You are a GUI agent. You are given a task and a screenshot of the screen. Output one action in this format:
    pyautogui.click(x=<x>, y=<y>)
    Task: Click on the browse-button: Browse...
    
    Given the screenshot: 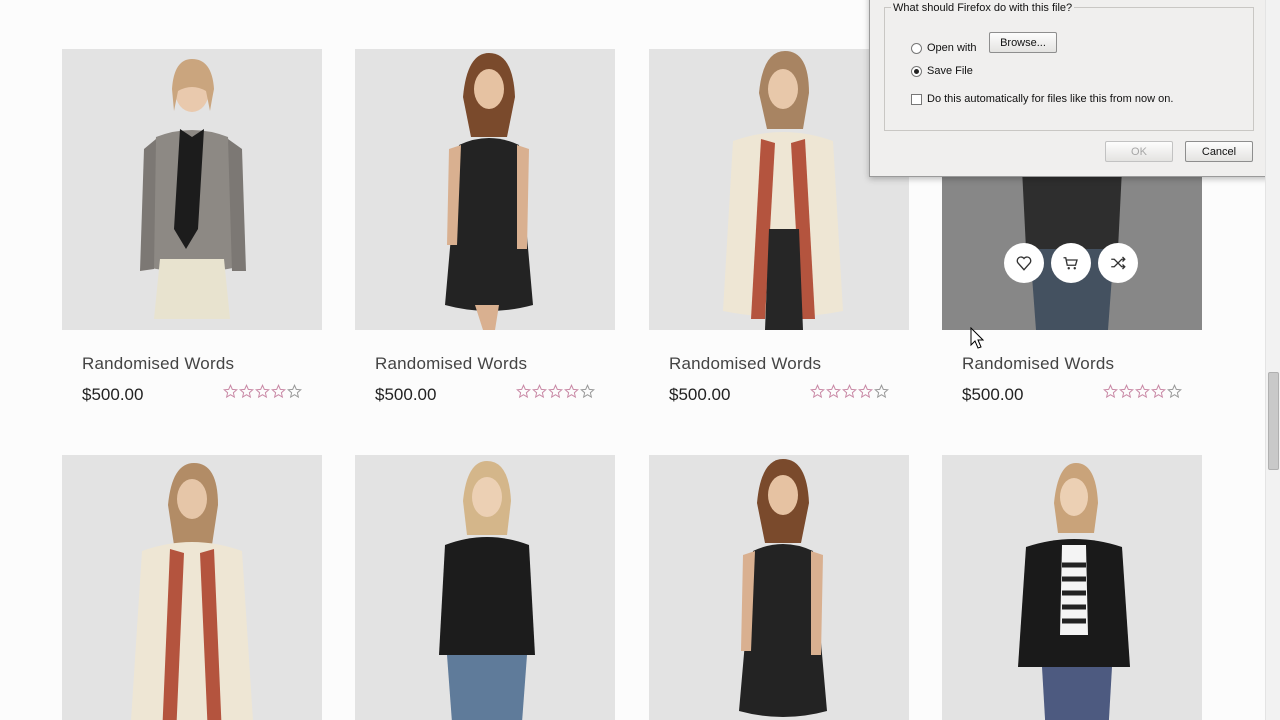 What is the action you would take?
    pyautogui.click(x=1023, y=42)
    